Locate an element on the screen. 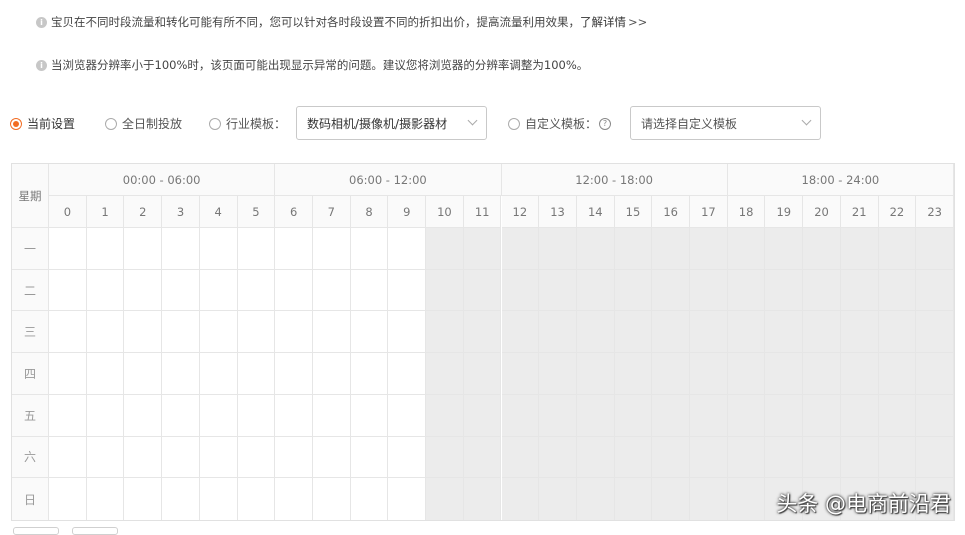 The height and width of the screenshot is (535, 965). radio-circle is located at coordinates (514, 123).